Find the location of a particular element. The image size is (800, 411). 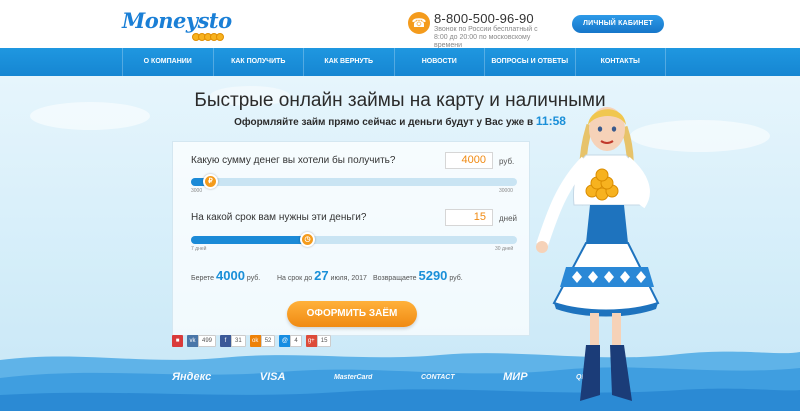

amount-question: Какую сумму денег вы хотели бы получить? is located at coordinates (293, 160).